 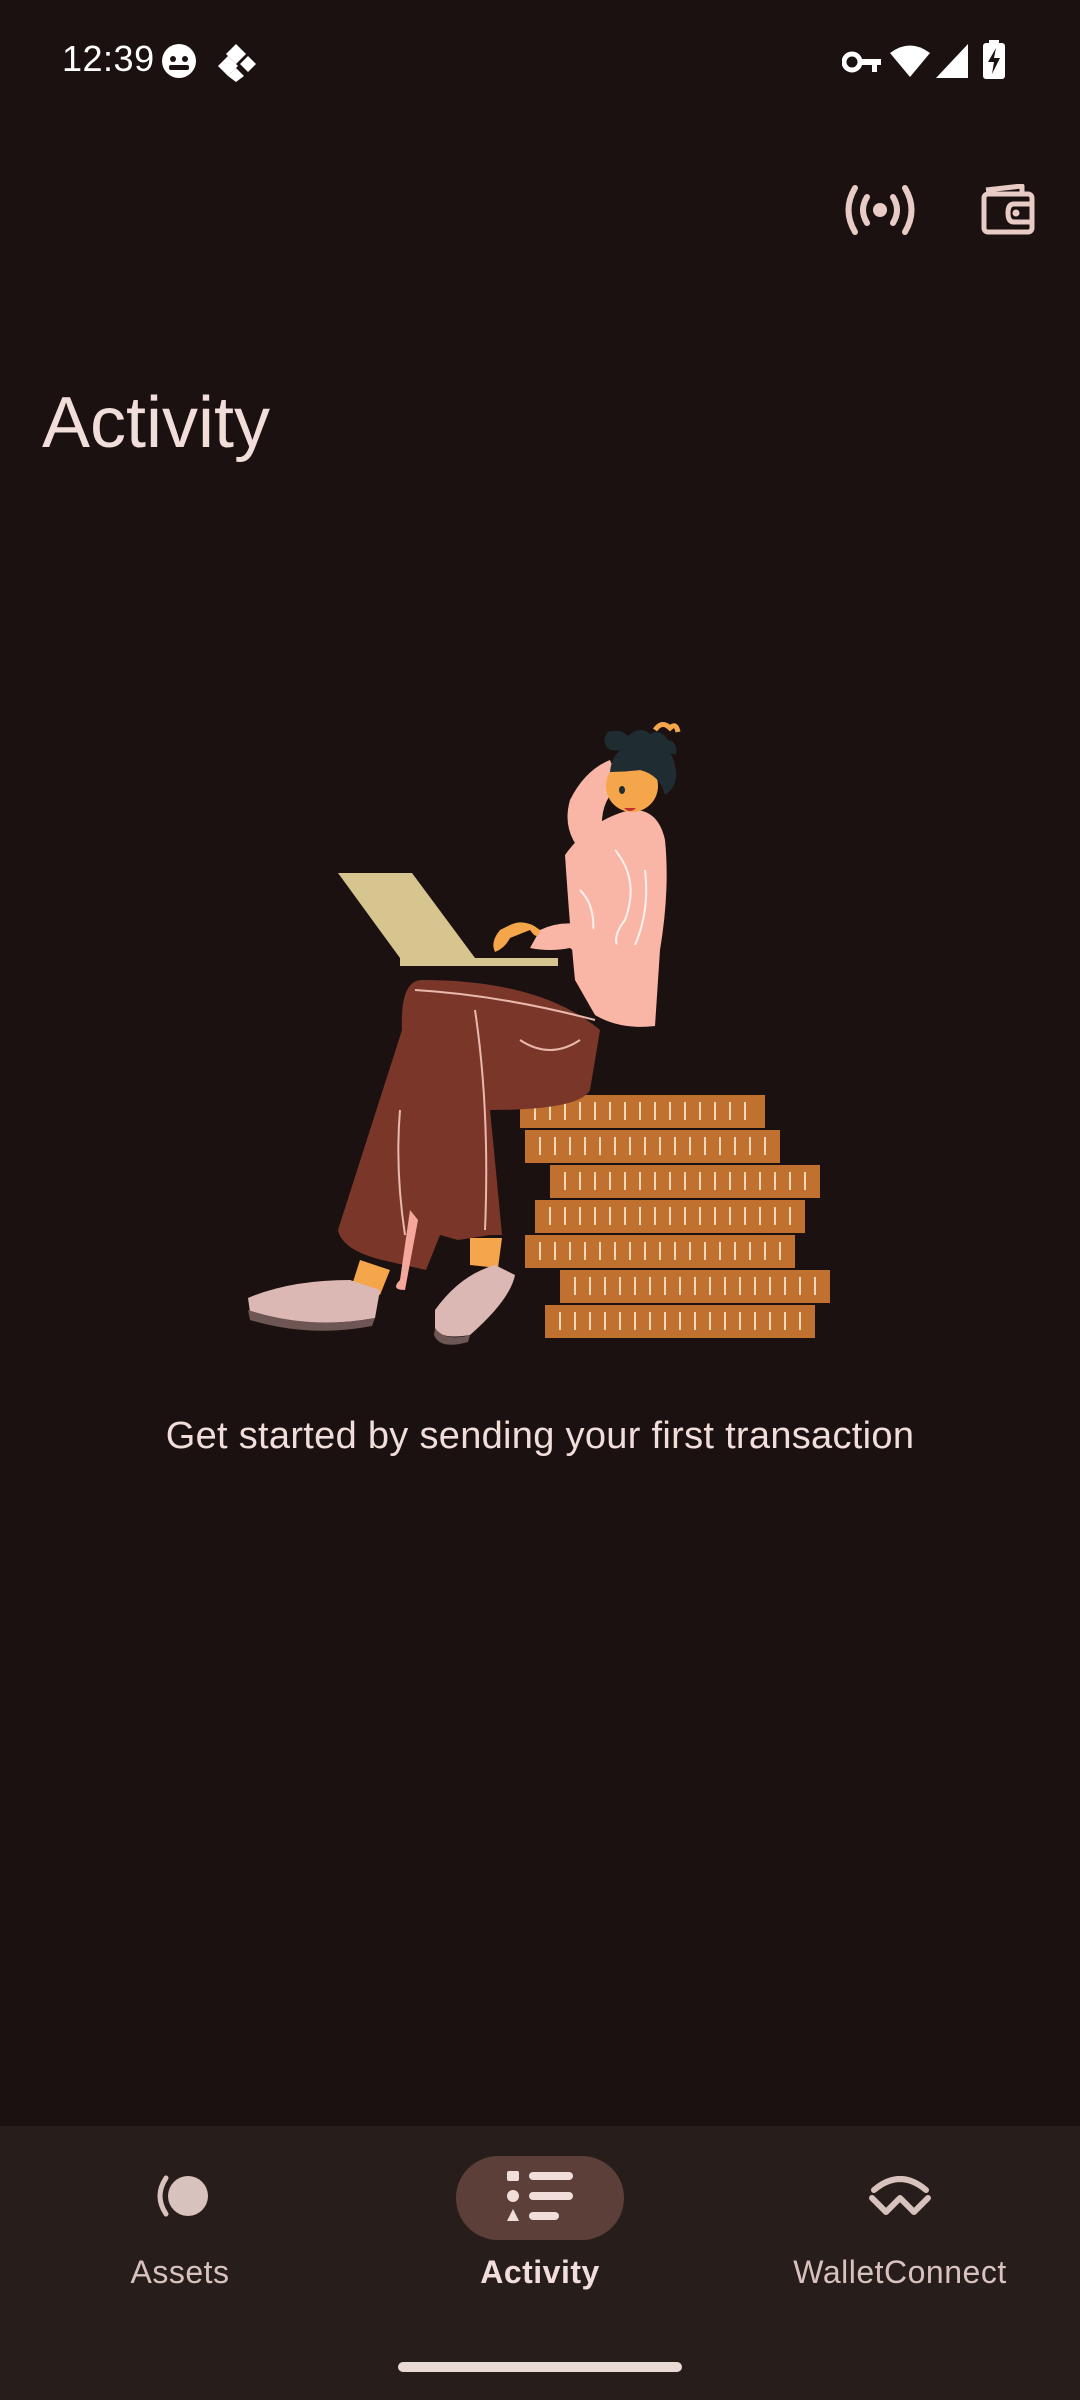 I want to click on nav-item-activity: Activity, so click(x=540, y=2241).